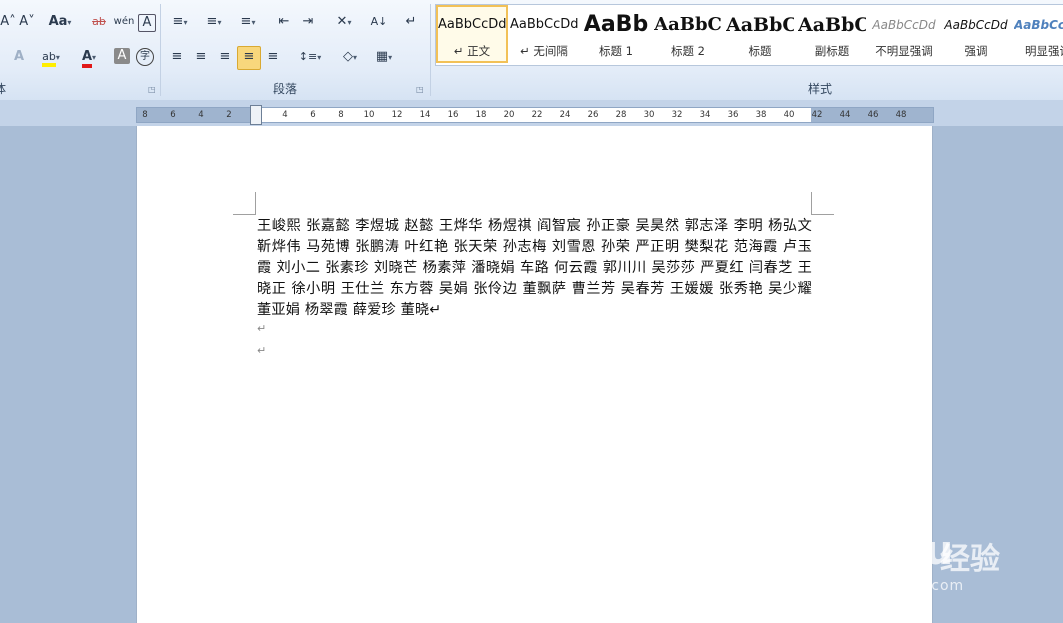 Image resolution: width=1063 pixels, height=623 pixels. I want to click on ruler-tick-label: 28, so click(621, 115).